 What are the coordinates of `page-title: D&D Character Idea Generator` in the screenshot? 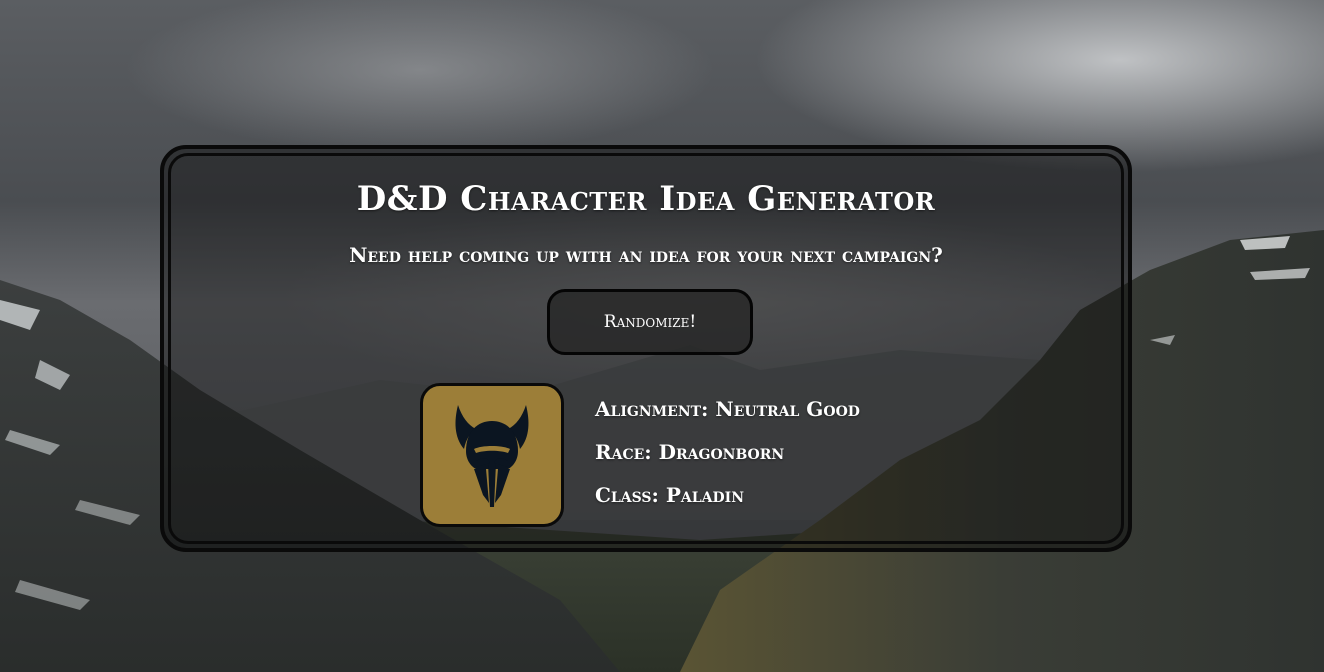 It's located at (646, 199).